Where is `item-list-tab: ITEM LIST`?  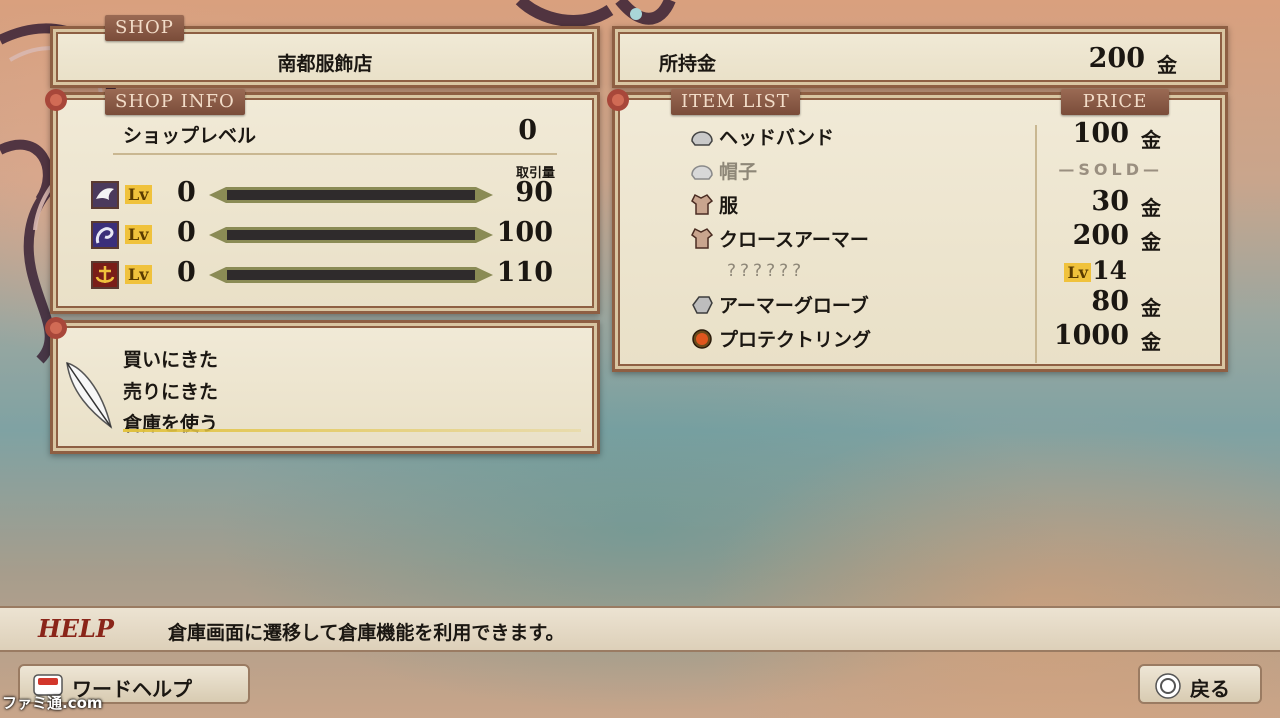
item-list-tab: ITEM LIST is located at coordinates (735, 102).